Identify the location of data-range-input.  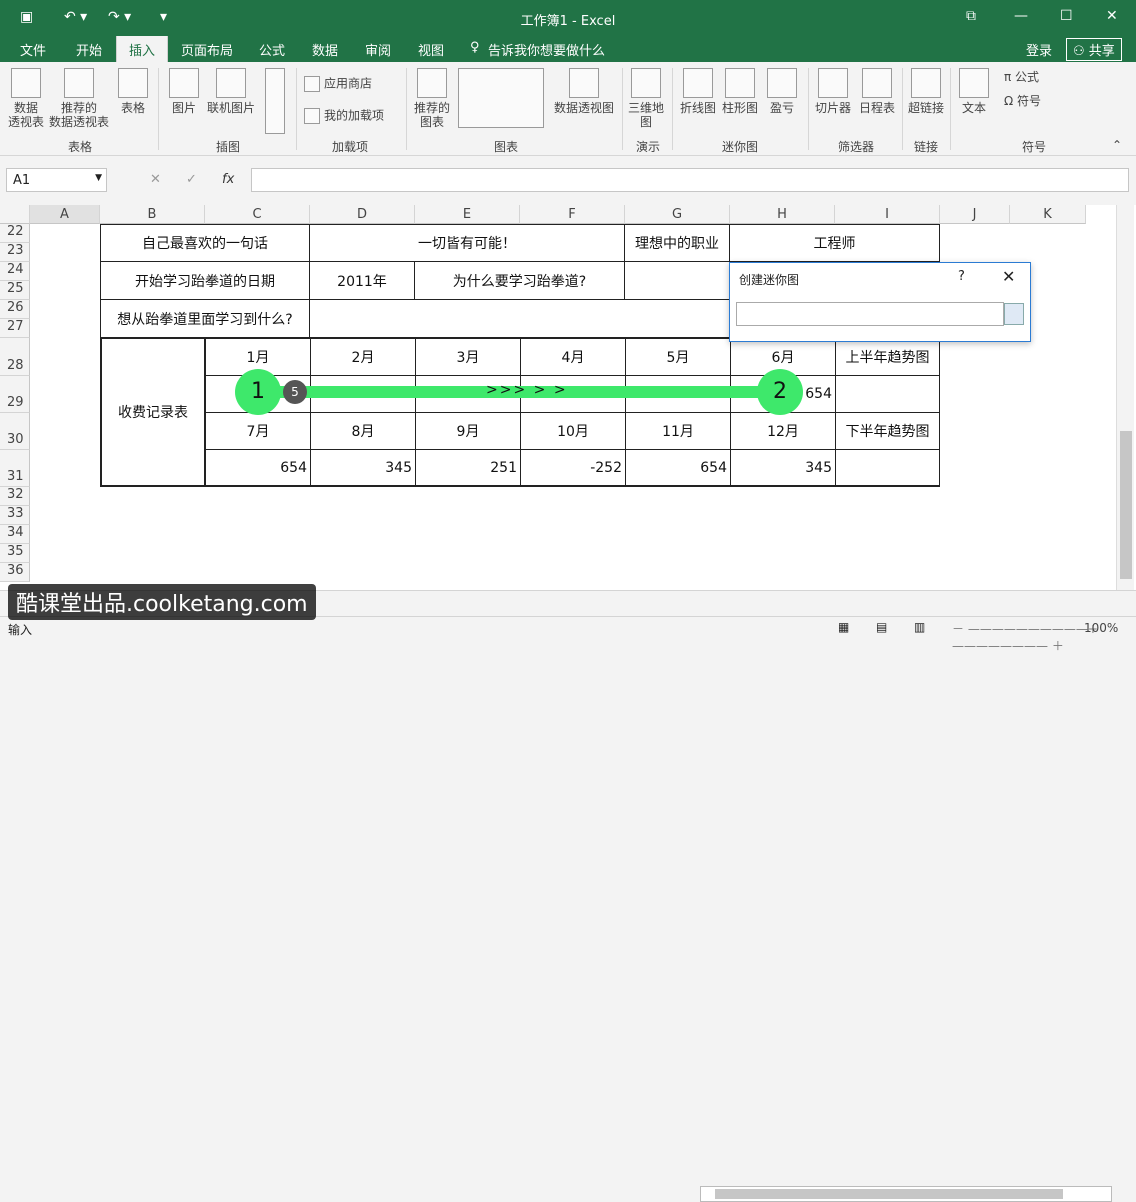
(870, 314).